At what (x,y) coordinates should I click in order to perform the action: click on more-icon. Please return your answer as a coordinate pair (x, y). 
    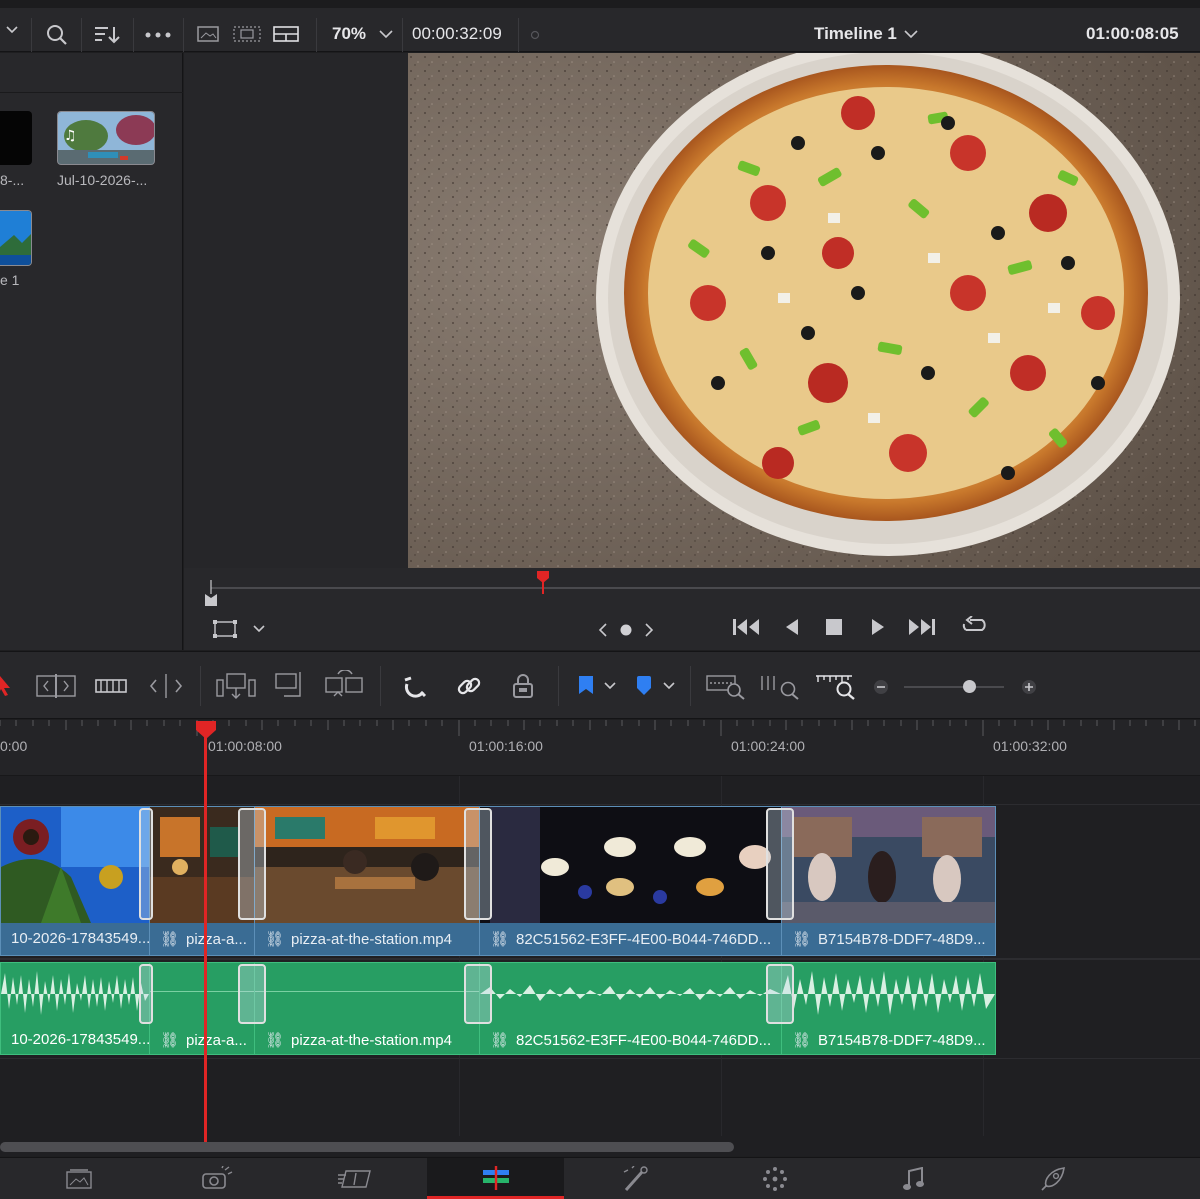
    Looking at the image, I should click on (158, 35).